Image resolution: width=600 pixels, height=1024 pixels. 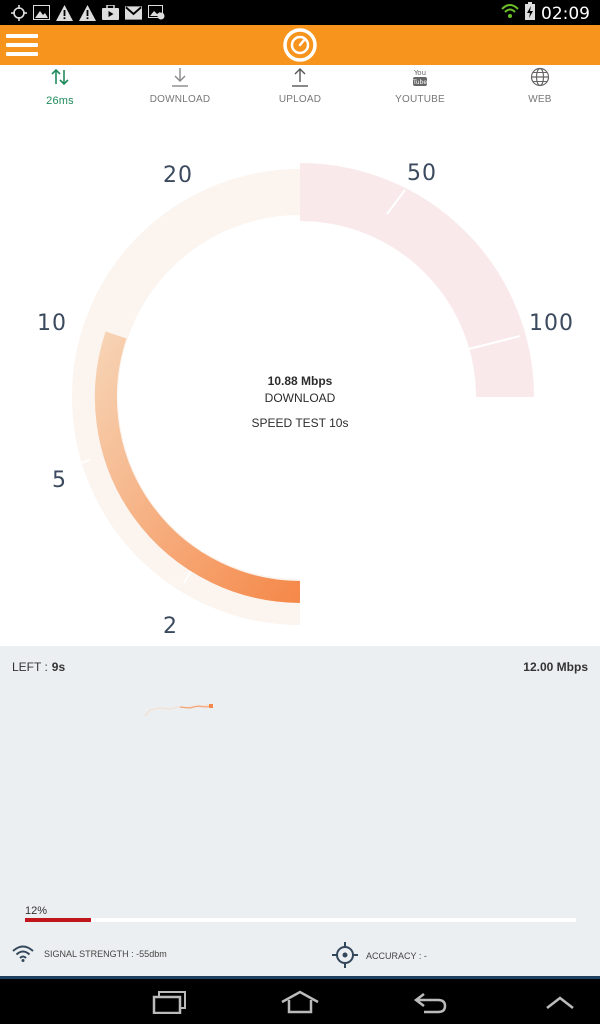 What do you see at coordinates (170, 626) in the screenshot?
I see `tick-label: 2` at bounding box center [170, 626].